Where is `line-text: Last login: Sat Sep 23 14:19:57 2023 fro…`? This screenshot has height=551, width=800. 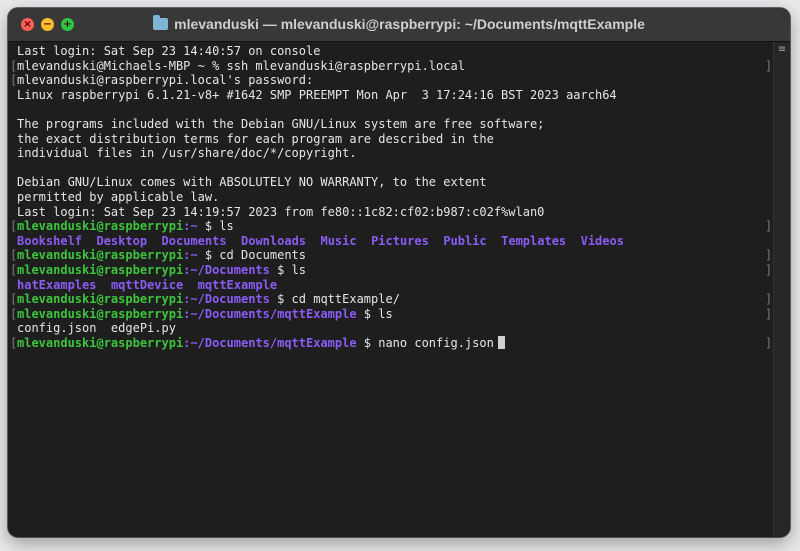 line-text: Last login: Sat Sep 23 14:19:57 2023 fro… is located at coordinates (281, 211).